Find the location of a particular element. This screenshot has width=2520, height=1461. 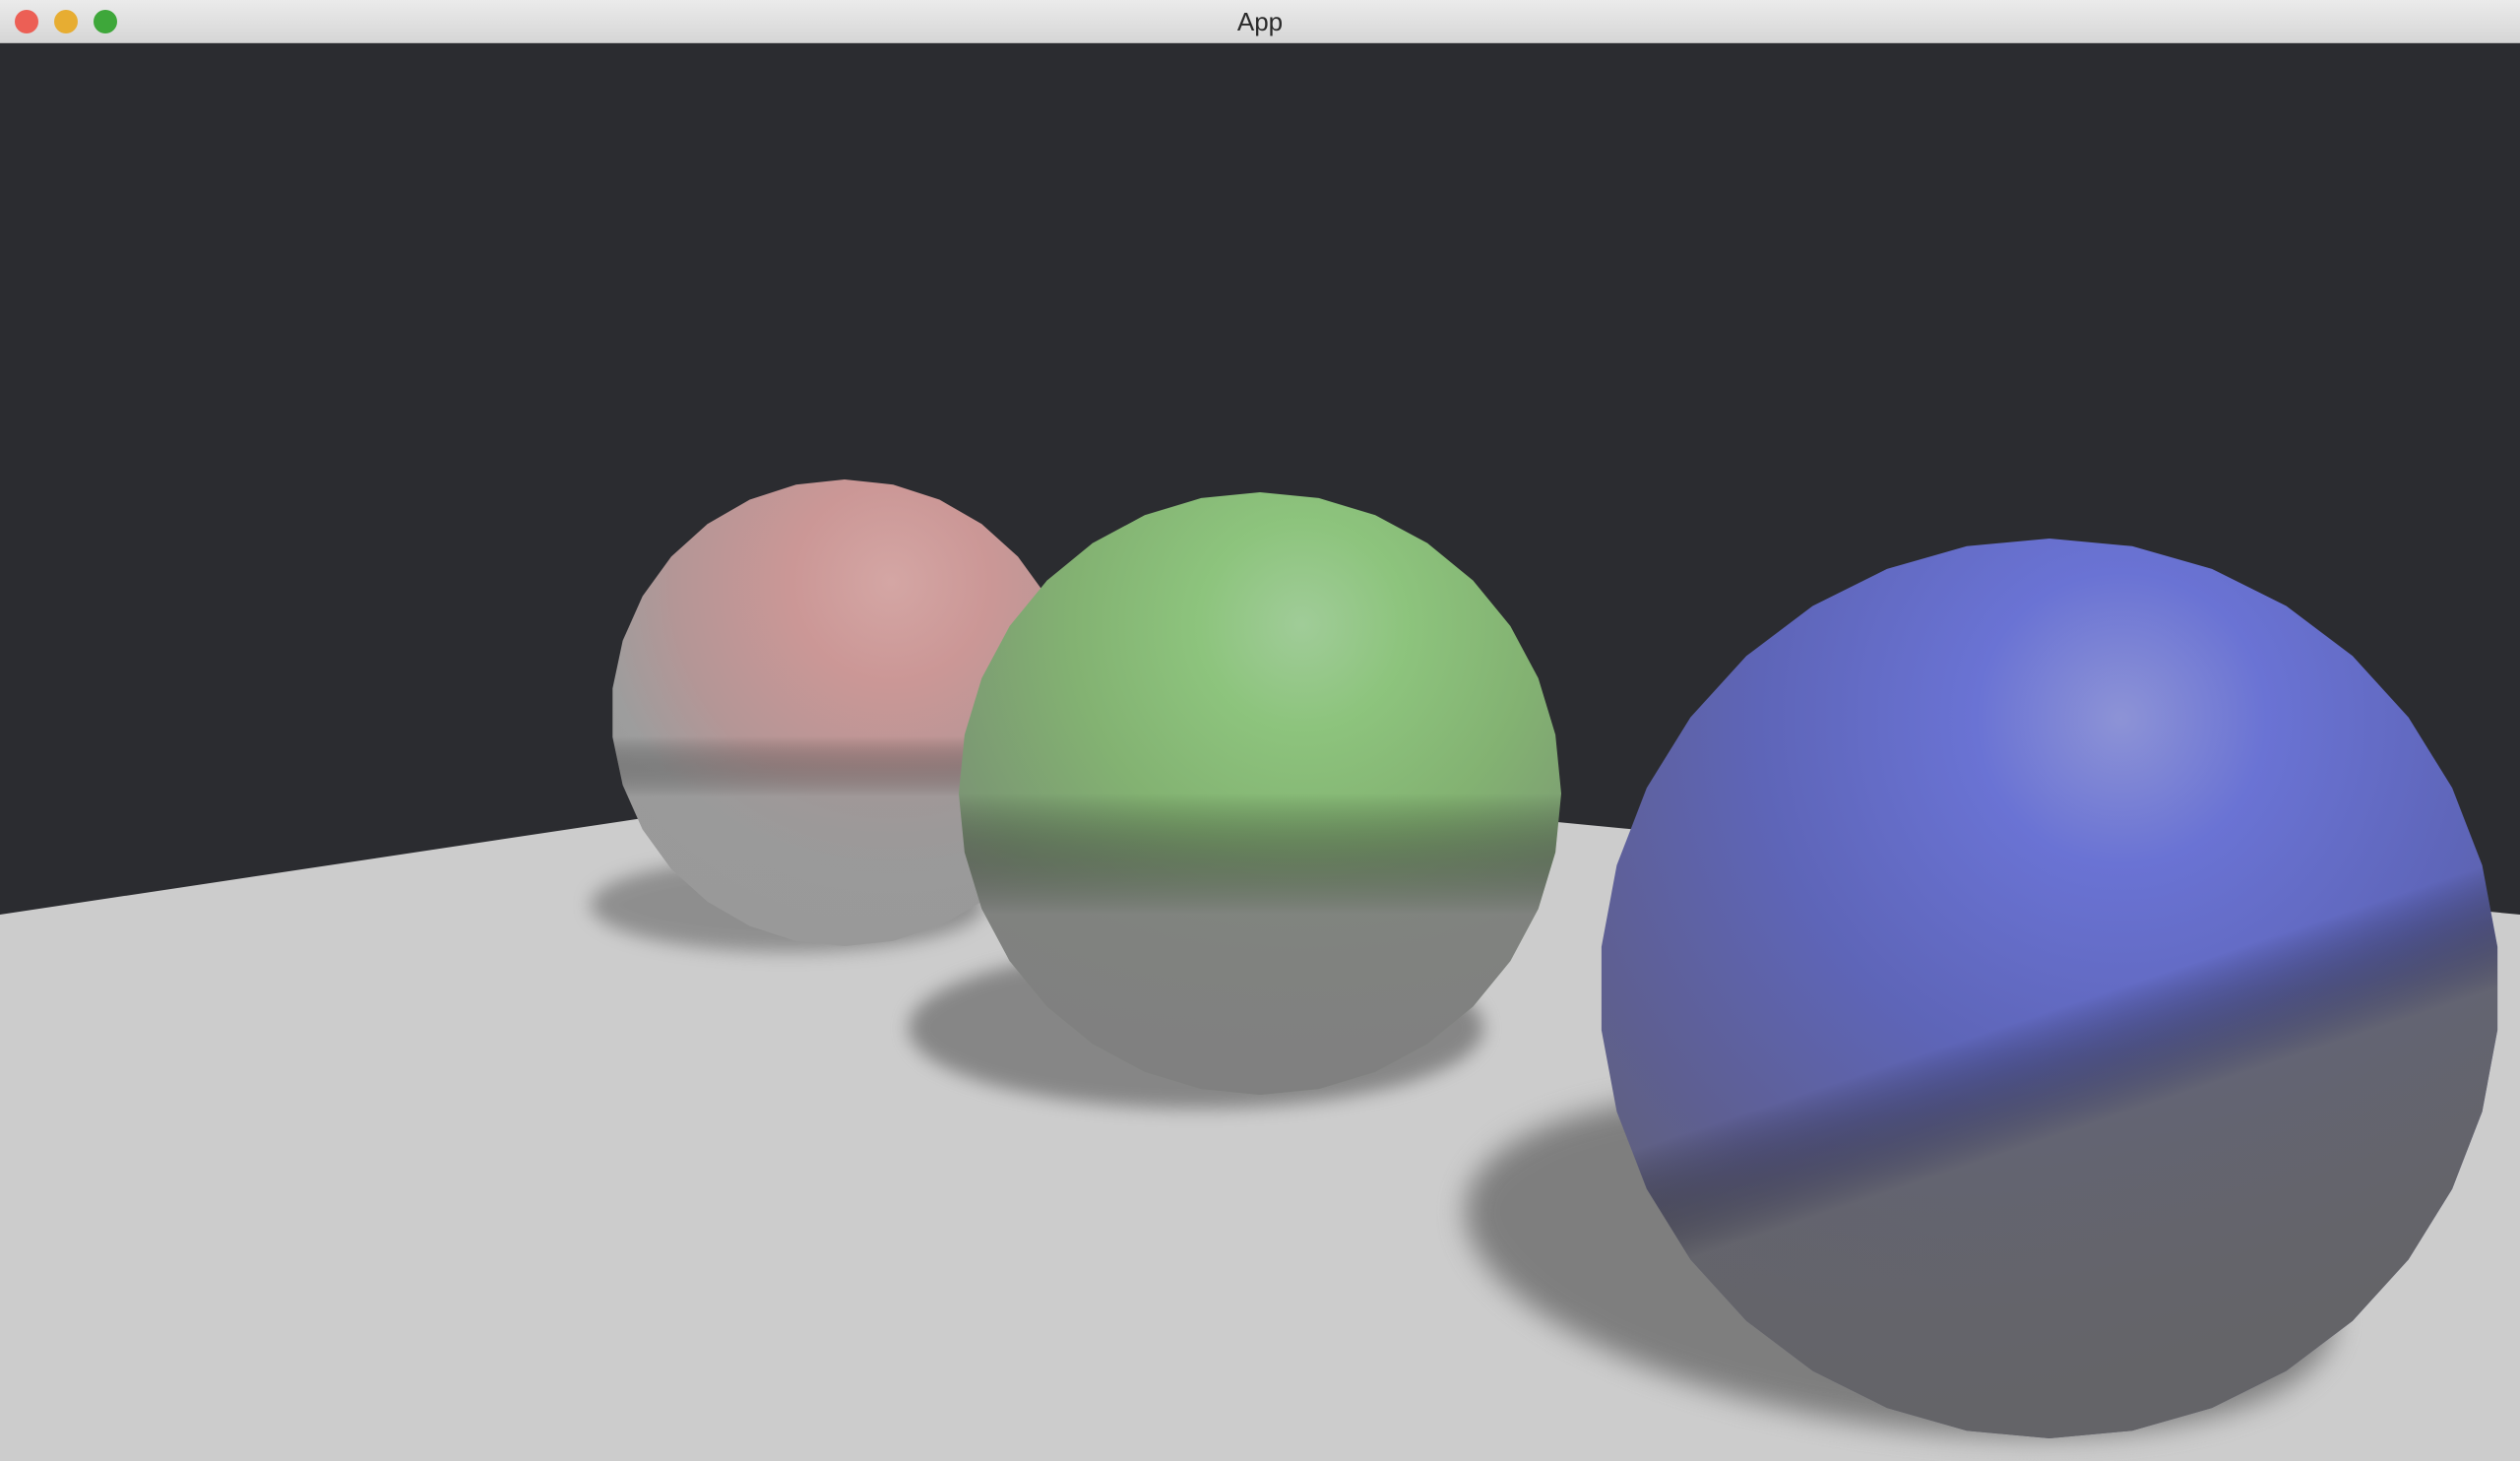

green-sphere is located at coordinates (1260, 793).